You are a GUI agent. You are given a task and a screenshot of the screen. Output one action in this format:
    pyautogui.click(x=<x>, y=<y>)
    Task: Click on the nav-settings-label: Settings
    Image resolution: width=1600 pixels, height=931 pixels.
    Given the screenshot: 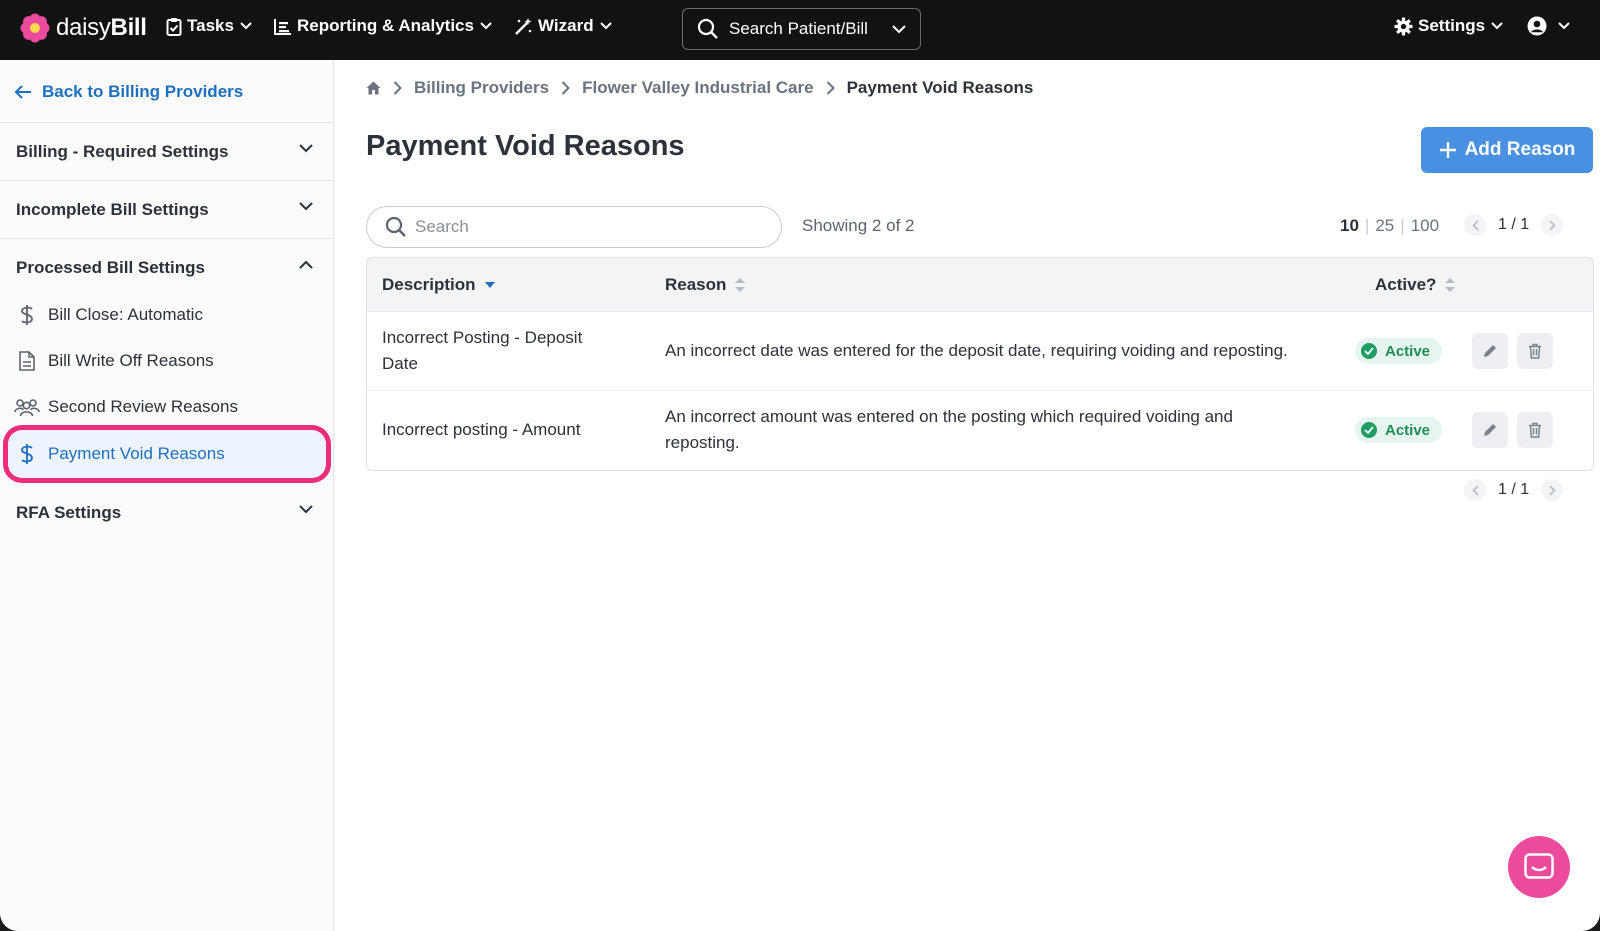 What is the action you would take?
    pyautogui.click(x=1452, y=25)
    